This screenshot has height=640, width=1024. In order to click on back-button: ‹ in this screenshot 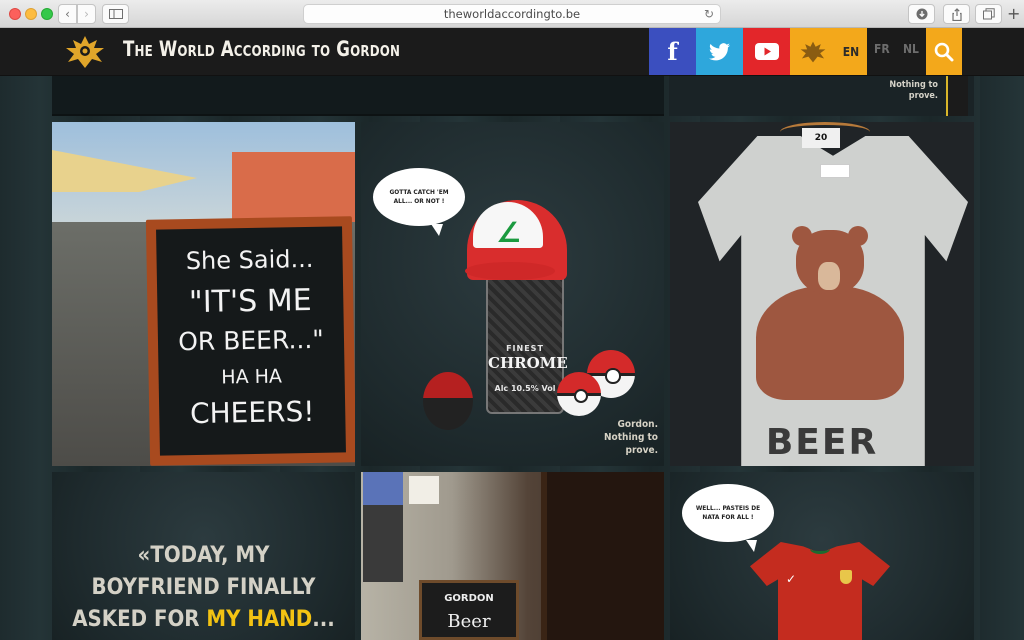, I will do `click(67, 14)`.